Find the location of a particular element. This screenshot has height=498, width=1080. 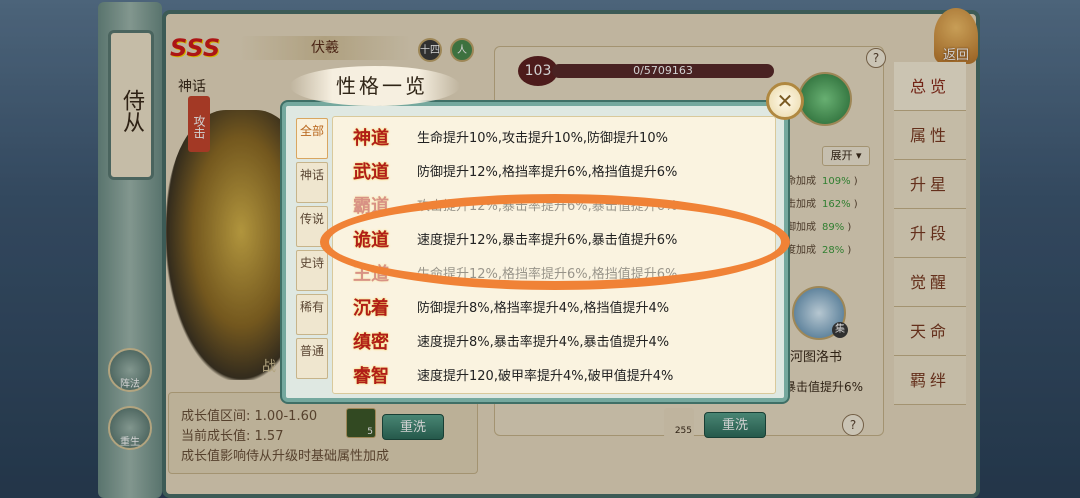

tab-epic: 史诗 is located at coordinates (312, 270).